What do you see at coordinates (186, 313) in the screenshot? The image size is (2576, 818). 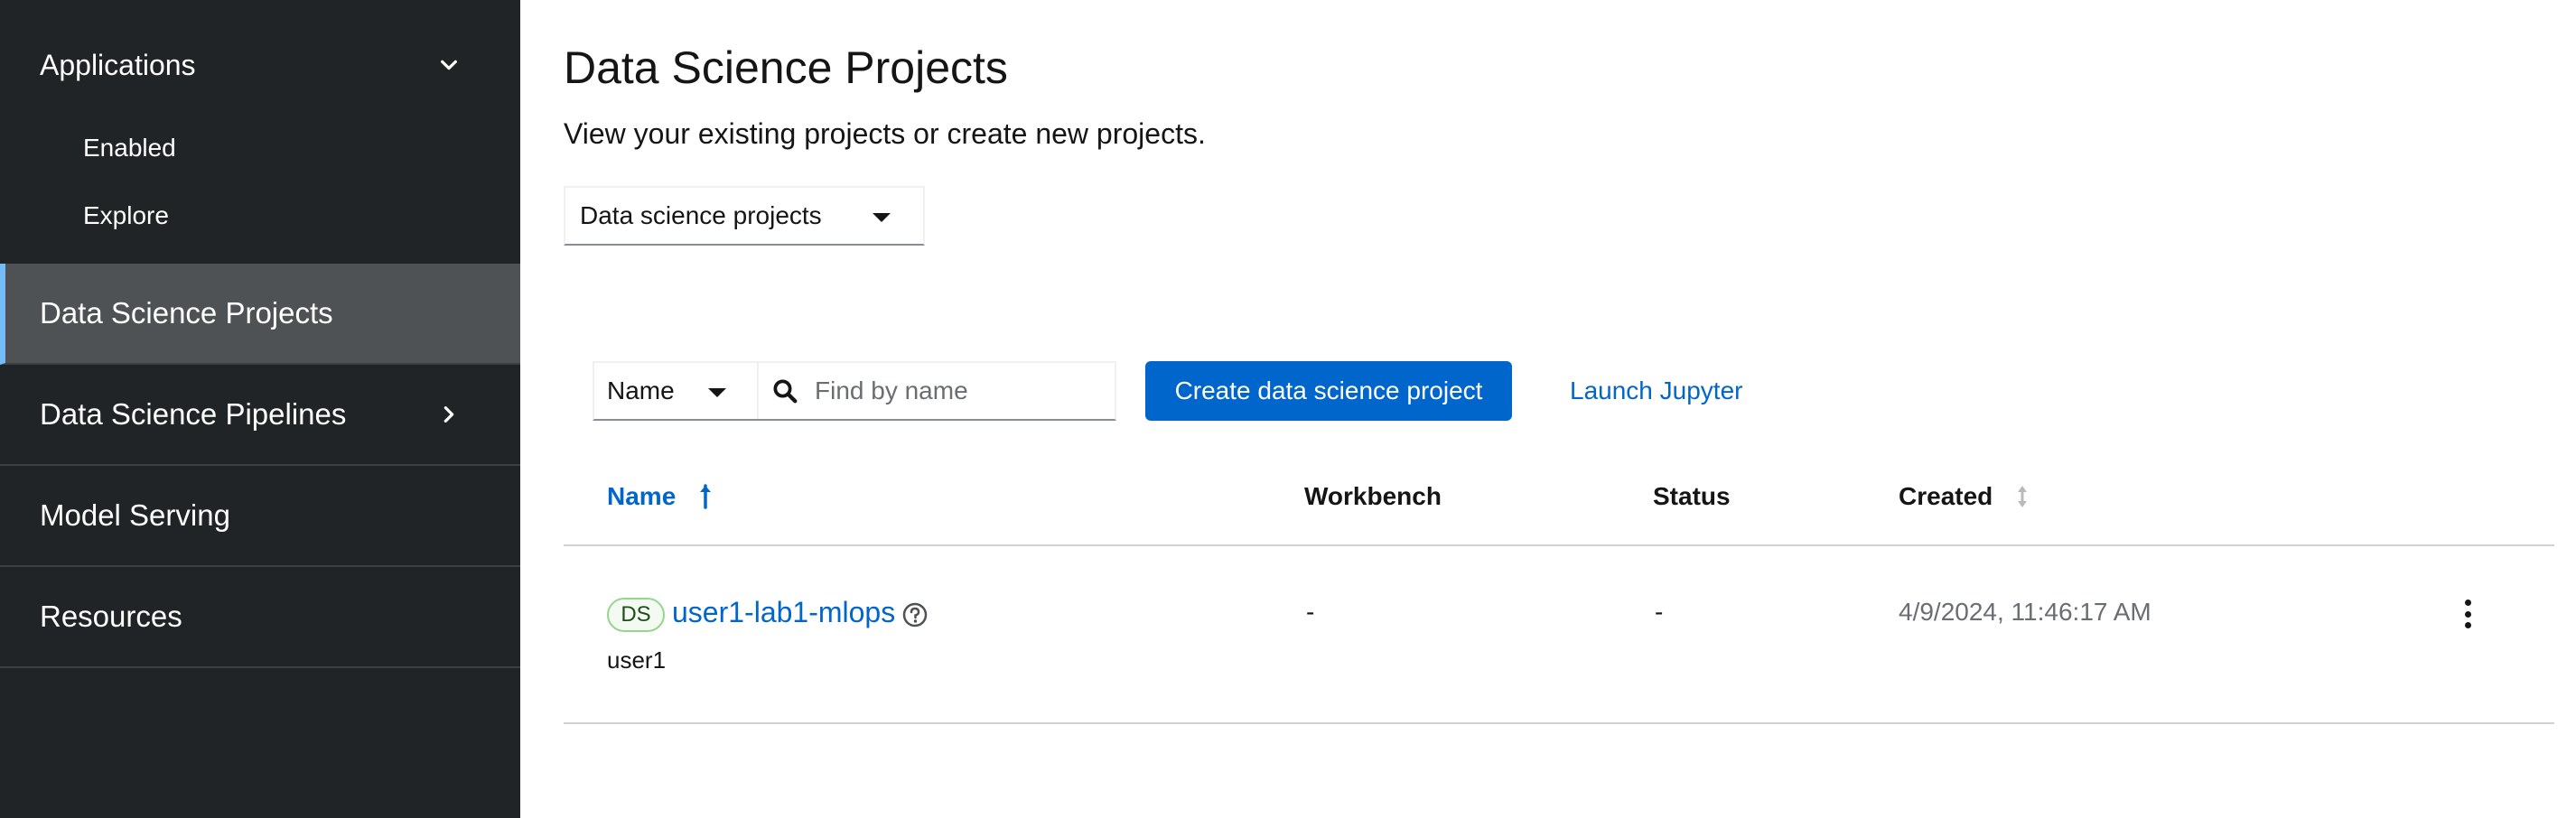 I see `sidebar-item-label: Data Science Projects` at bounding box center [186, 313].